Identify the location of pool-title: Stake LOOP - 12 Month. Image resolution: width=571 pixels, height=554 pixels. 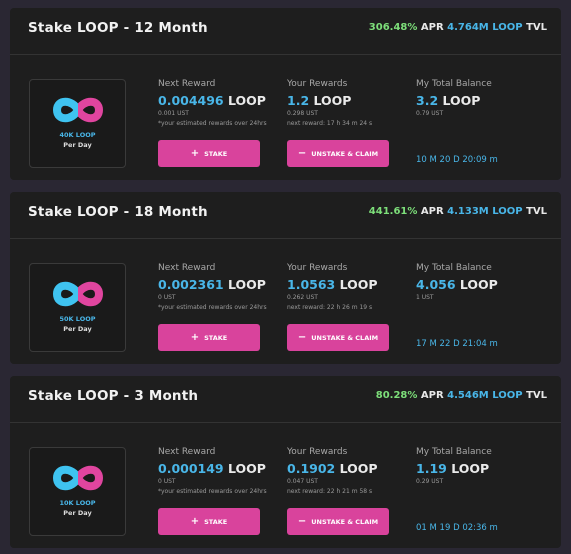
(118, 28).